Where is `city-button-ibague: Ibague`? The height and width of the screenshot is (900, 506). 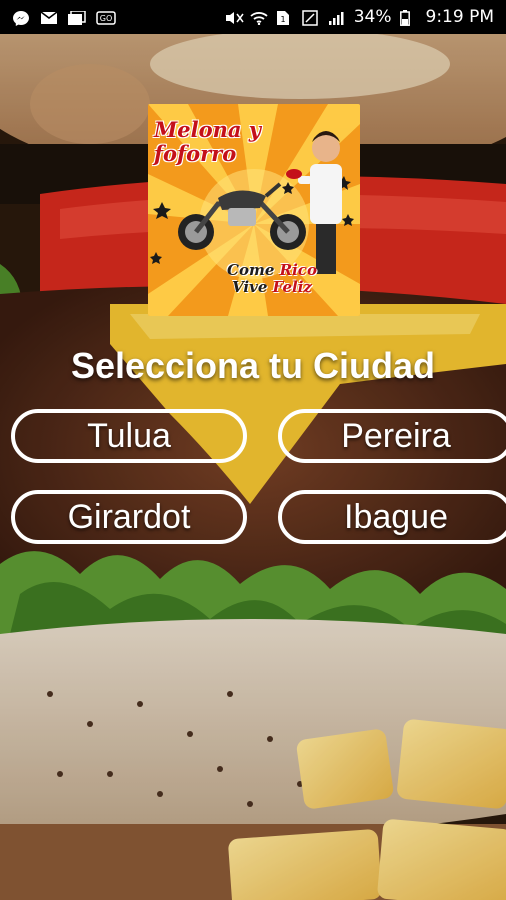
city-button-ibague: Ibague is located at coordinates (392, 517).